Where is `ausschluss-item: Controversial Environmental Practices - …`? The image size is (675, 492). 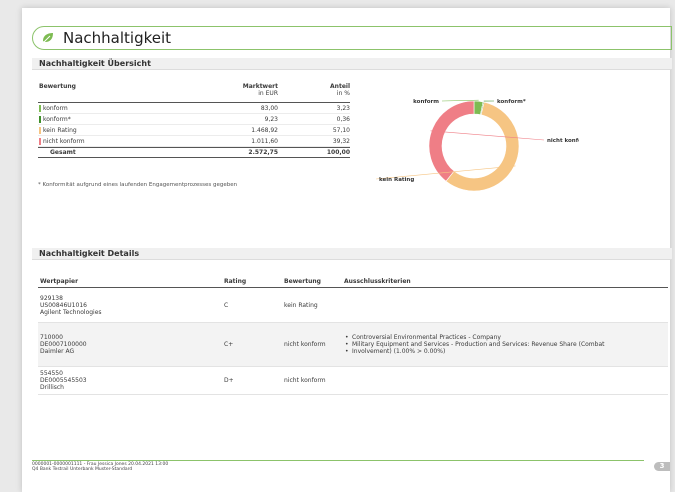 ausschluss-item: Controversial Environmental Practices - … is located at coordinates (506, 337).